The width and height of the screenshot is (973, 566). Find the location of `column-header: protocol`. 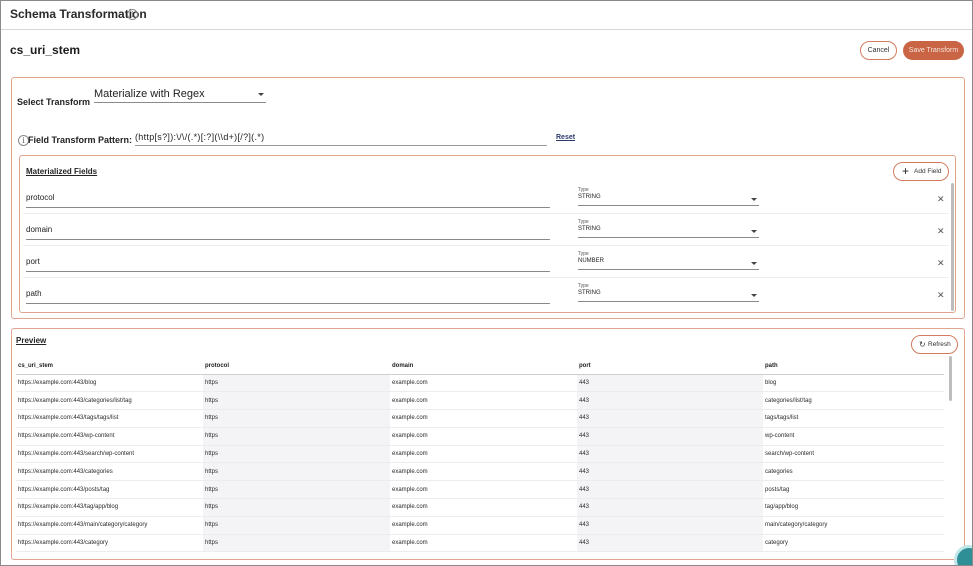

column-header: protocol is located at coordinates (296, 366).